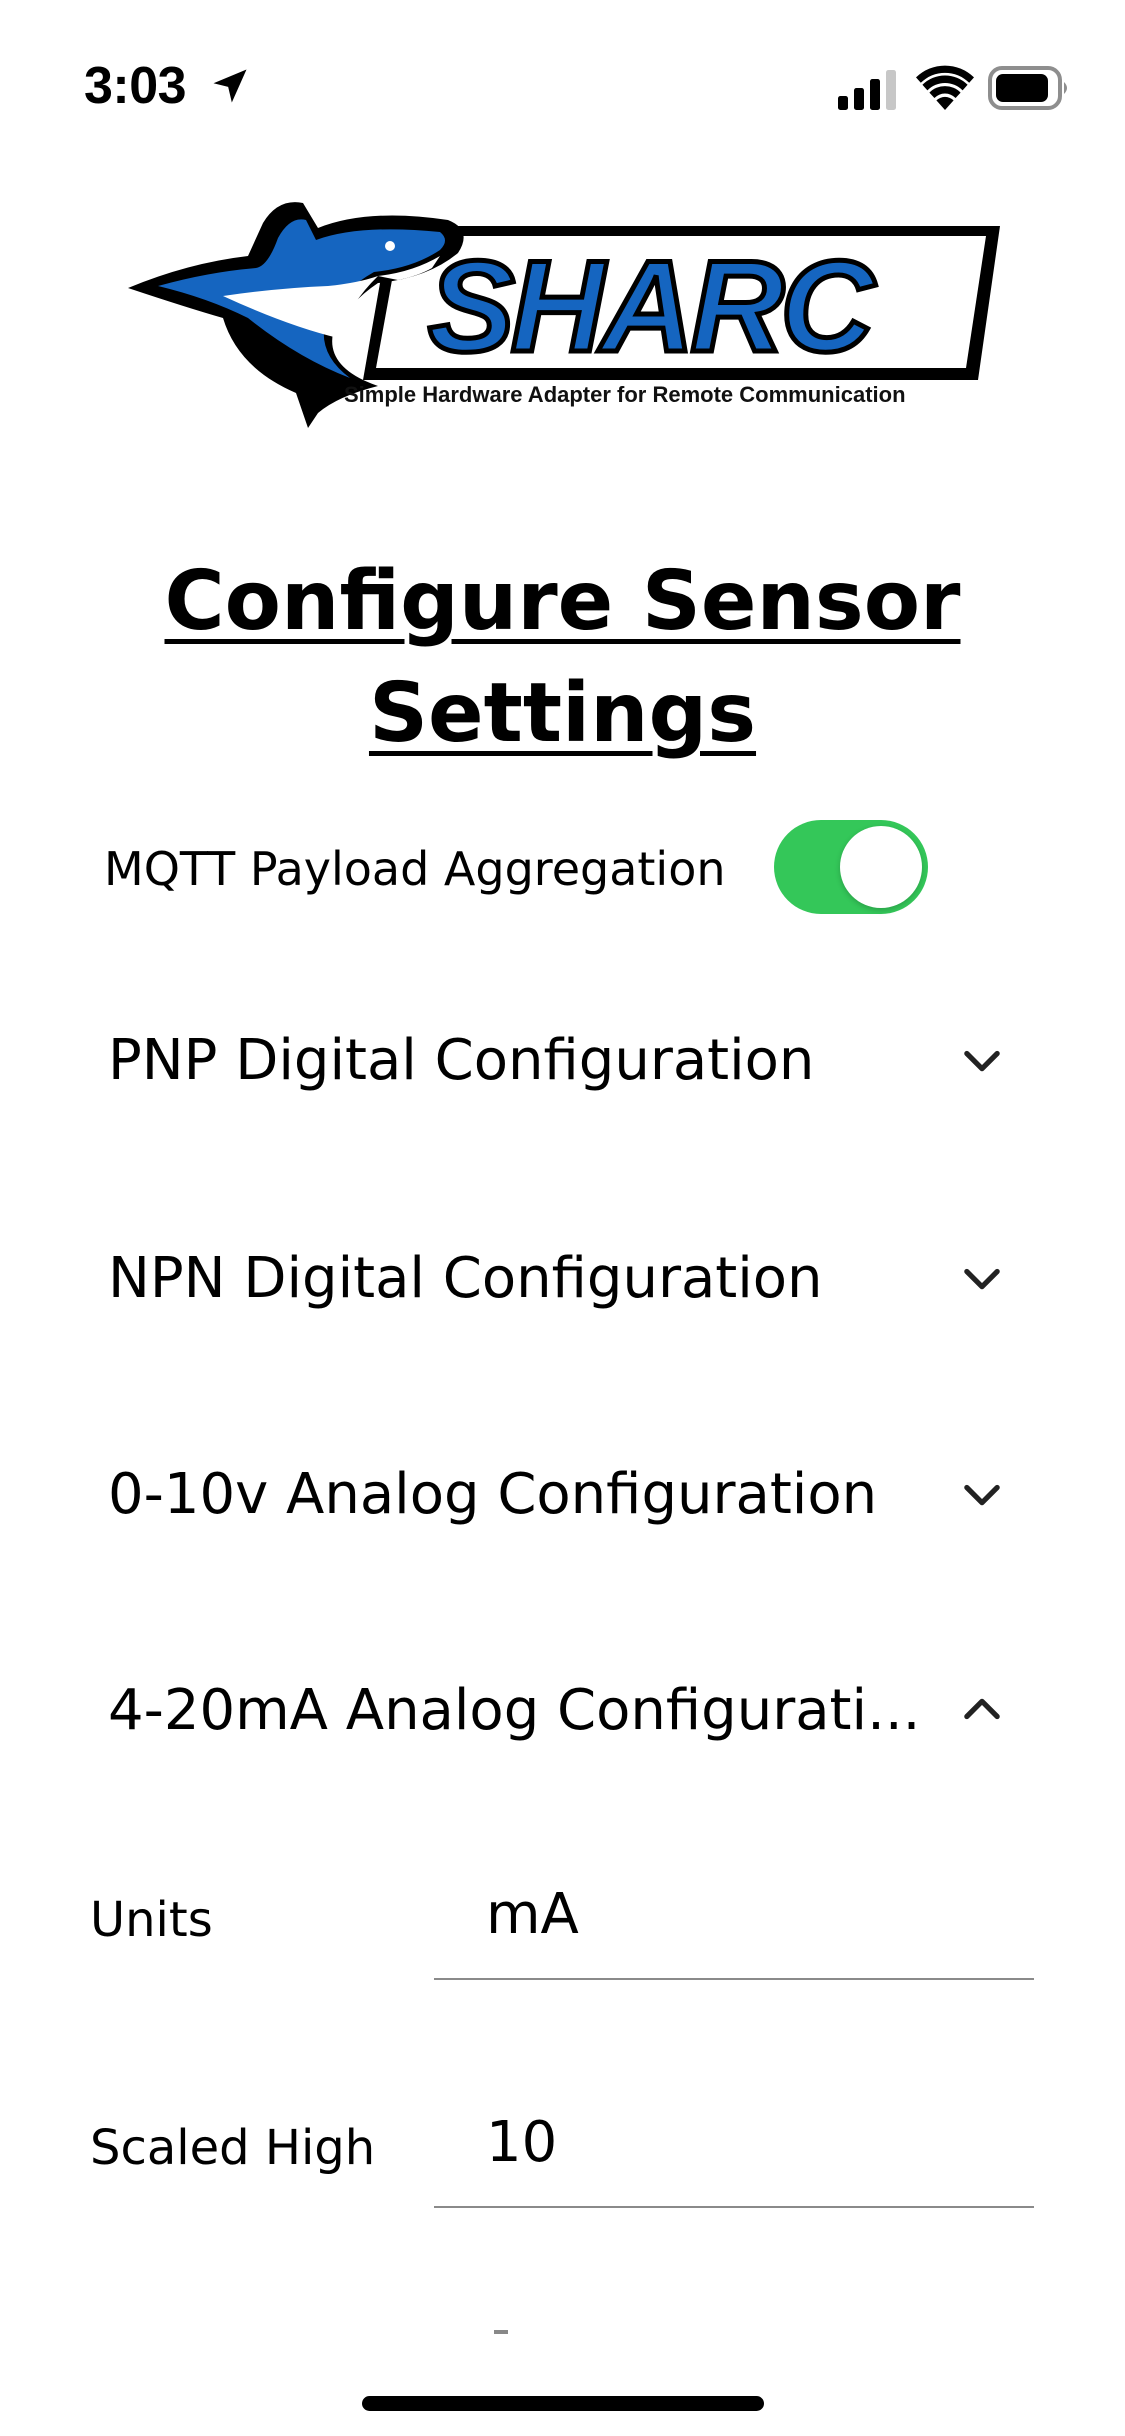  I want to click on mqtt-payload-aggregation-row: MQTT Payload Aggregation, so click(524, 868).